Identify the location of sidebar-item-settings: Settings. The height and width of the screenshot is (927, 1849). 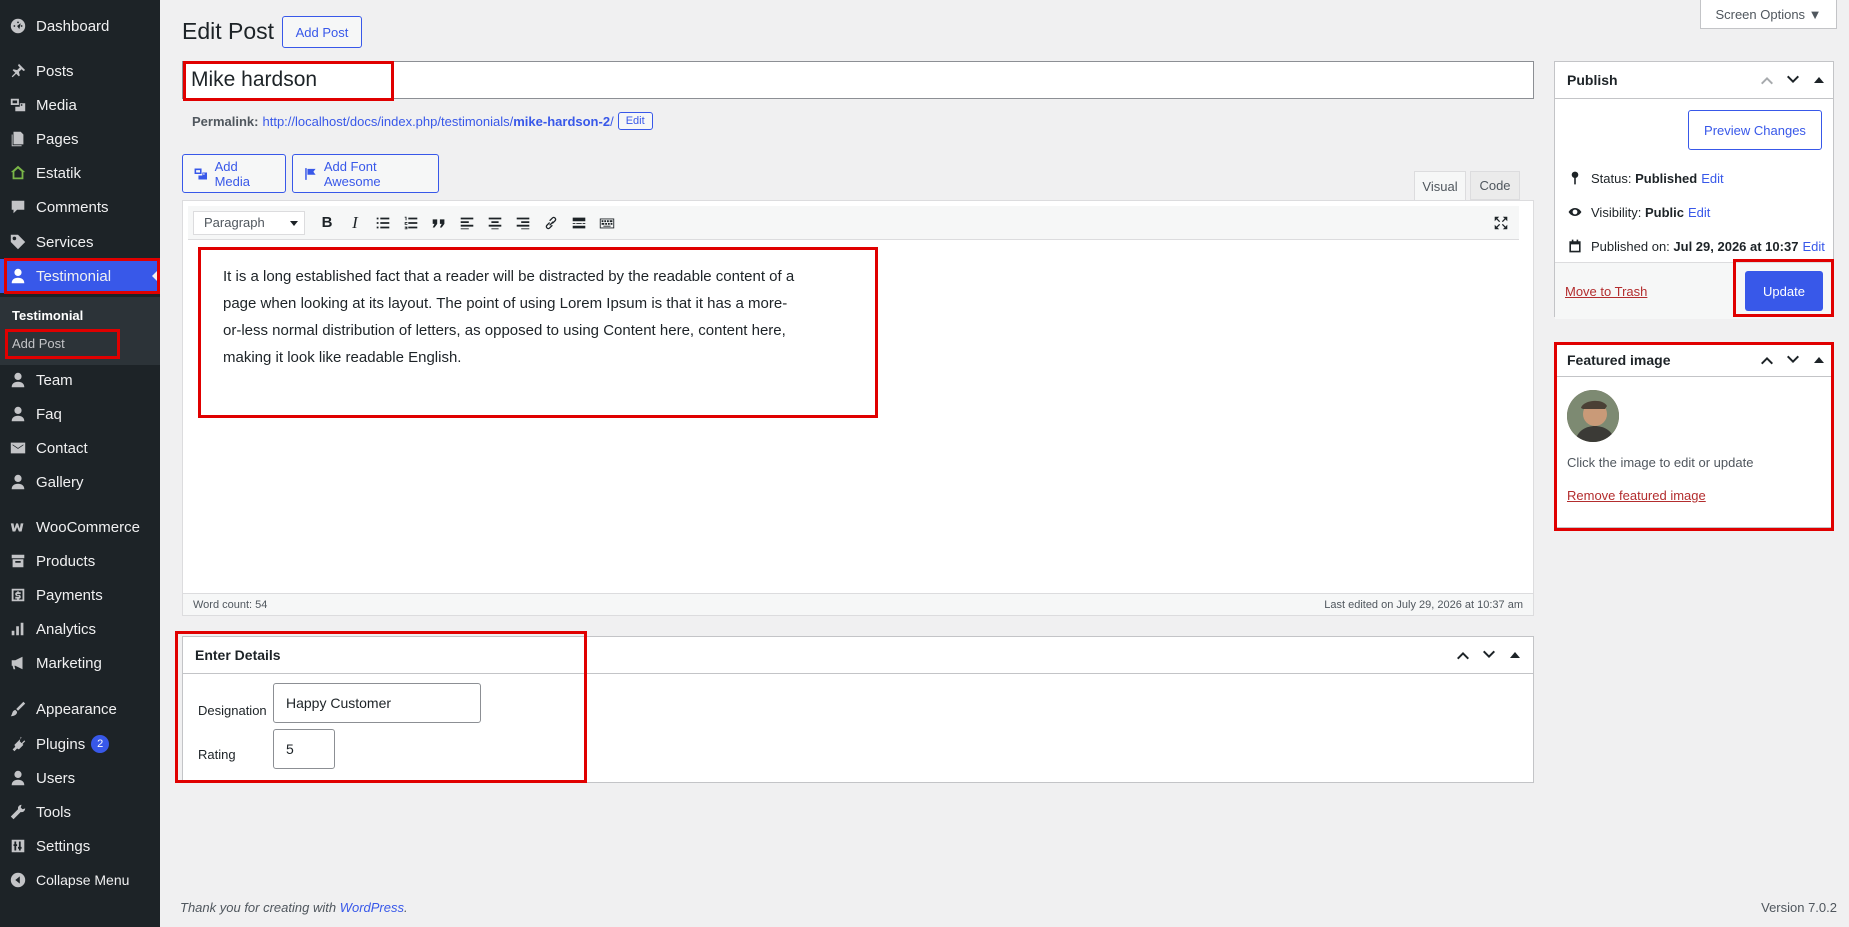
(80, 846).